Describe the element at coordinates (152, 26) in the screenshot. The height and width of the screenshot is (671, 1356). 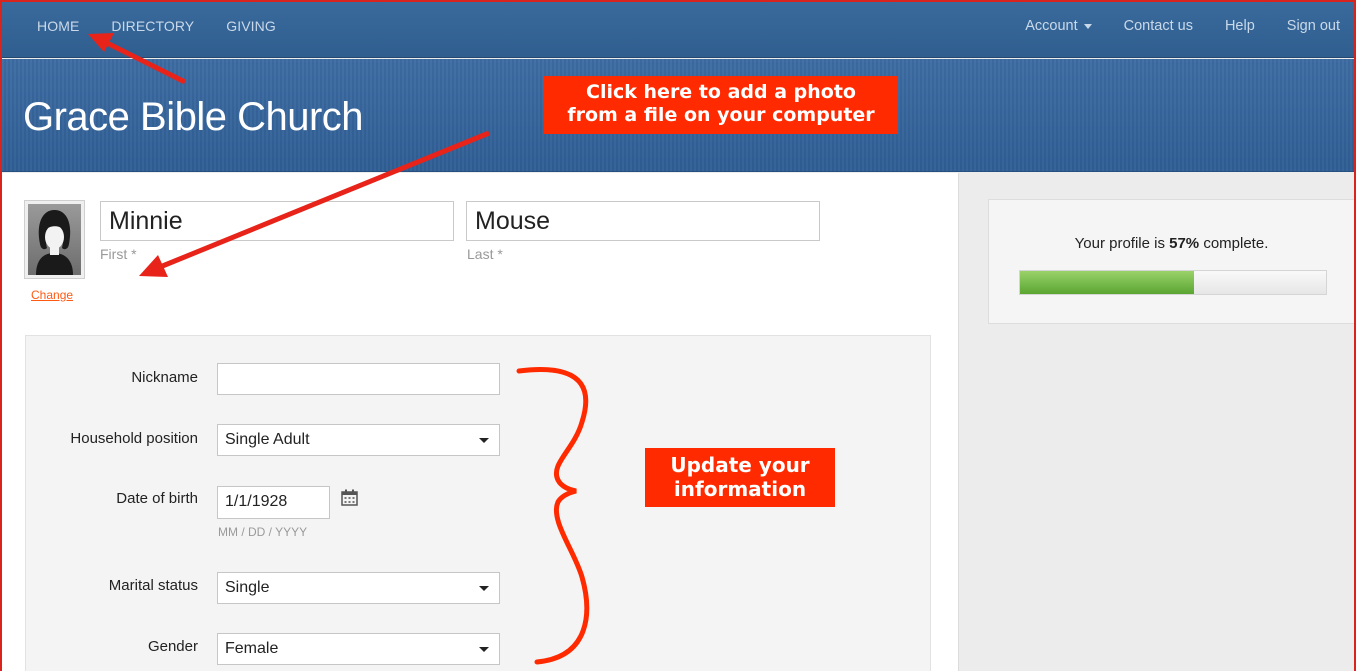
I see `nav-directory: DIRECTORY` at that location.